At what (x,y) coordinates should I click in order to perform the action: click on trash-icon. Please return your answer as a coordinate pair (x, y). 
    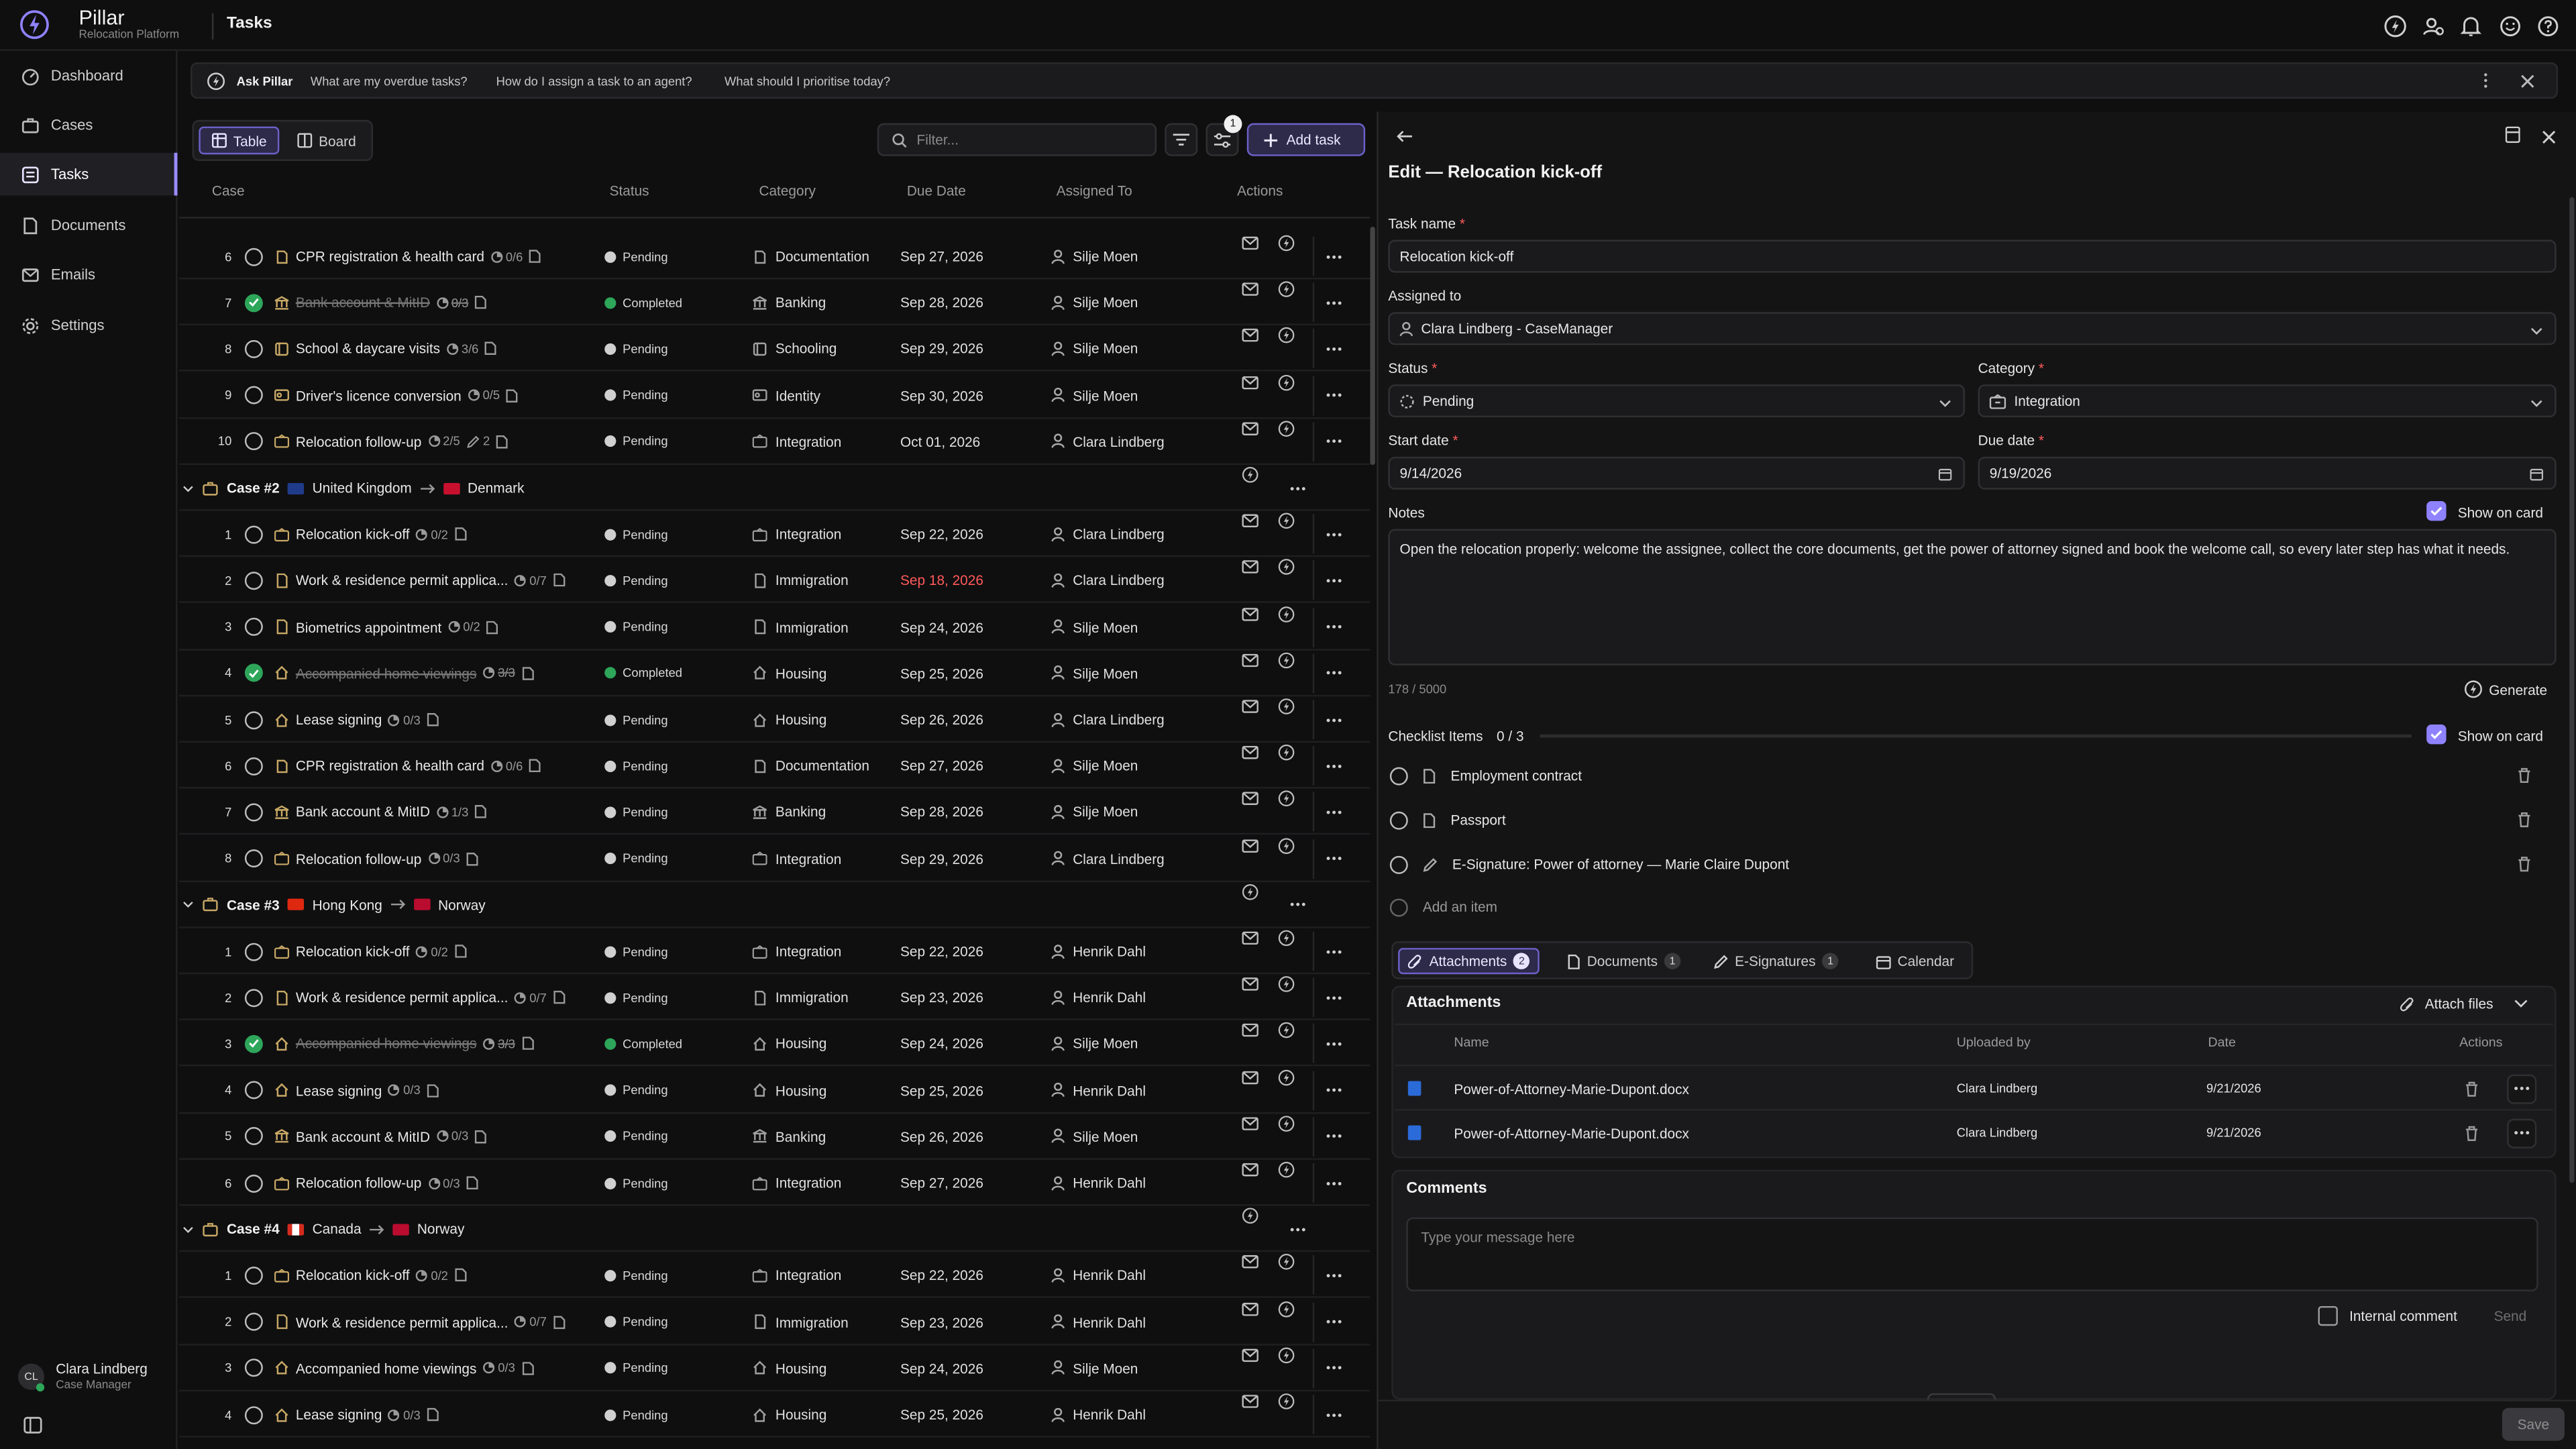
    Looking at the image, I should click on (2523, 820).